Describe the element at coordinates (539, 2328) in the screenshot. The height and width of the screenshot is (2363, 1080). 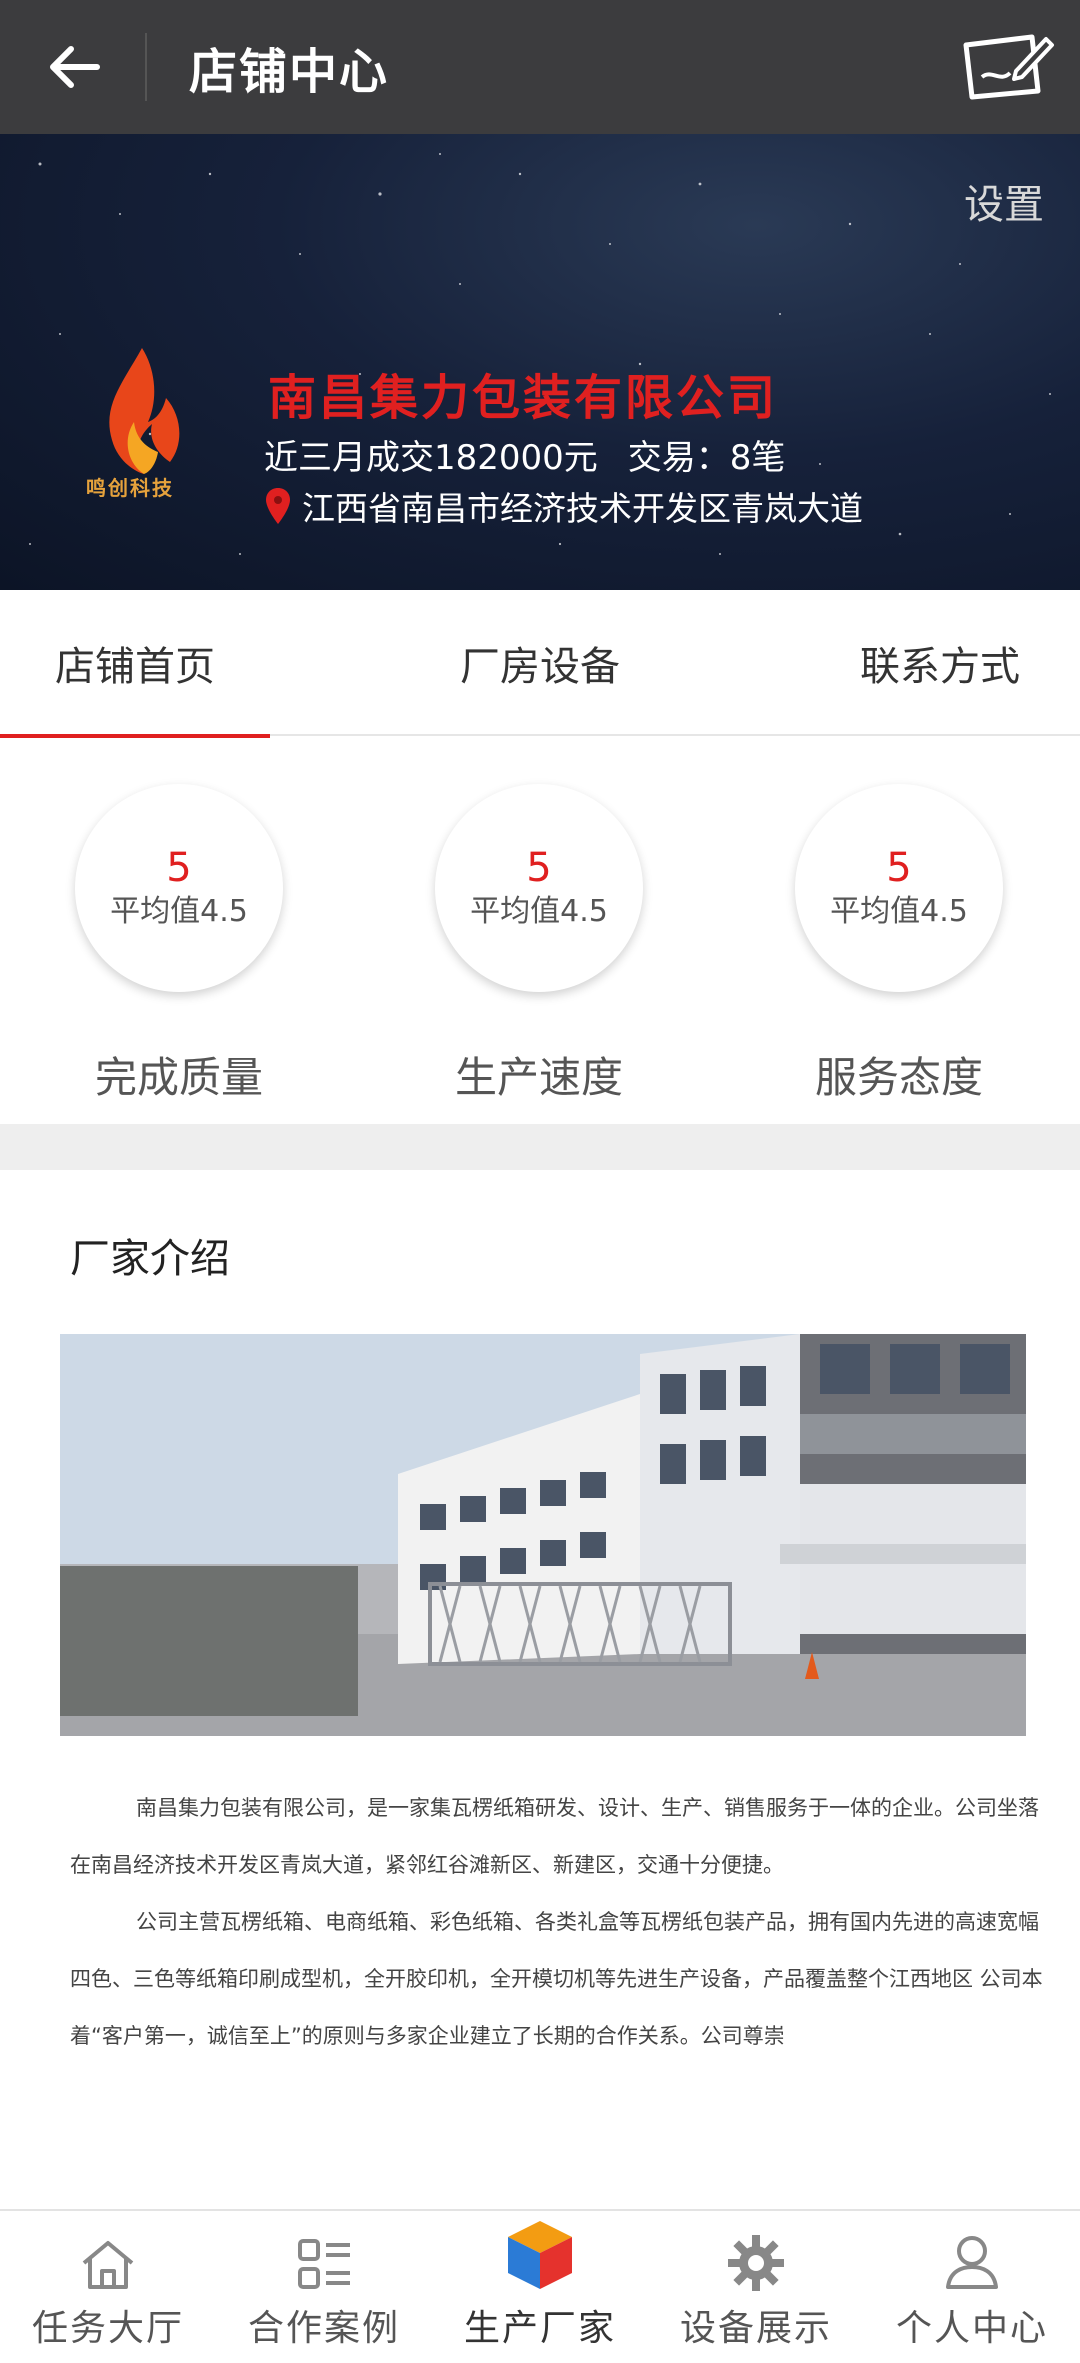
I see `nav-label: 生产厂家` at that location.